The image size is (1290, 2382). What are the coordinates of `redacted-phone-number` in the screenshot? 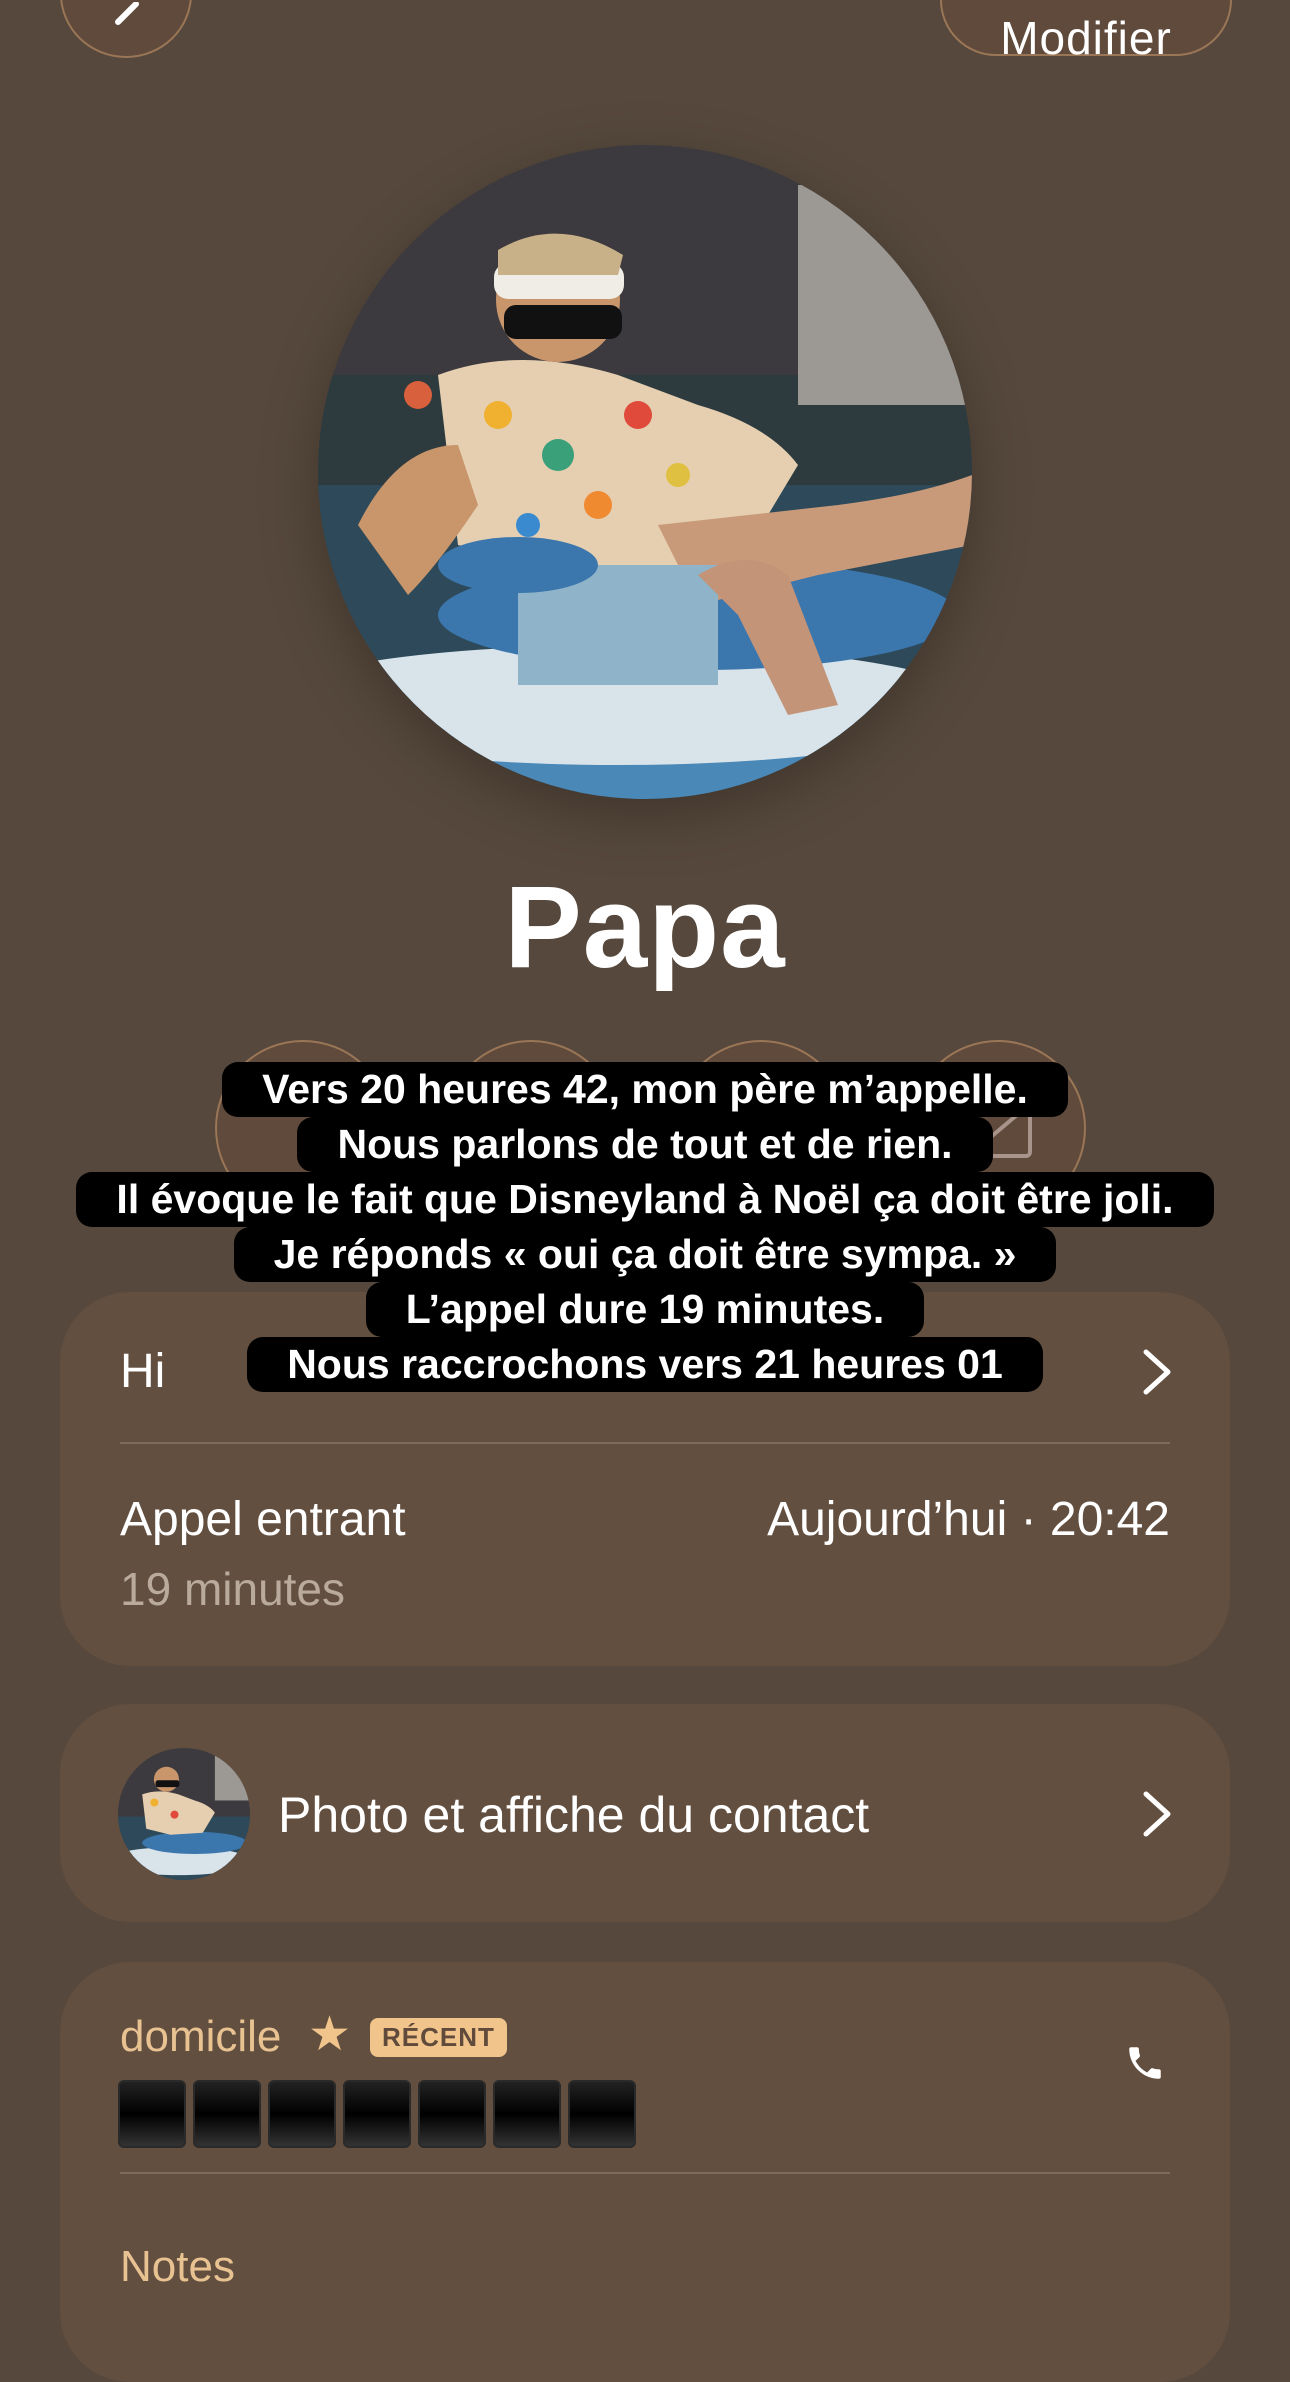 It's located at (377, 2114).